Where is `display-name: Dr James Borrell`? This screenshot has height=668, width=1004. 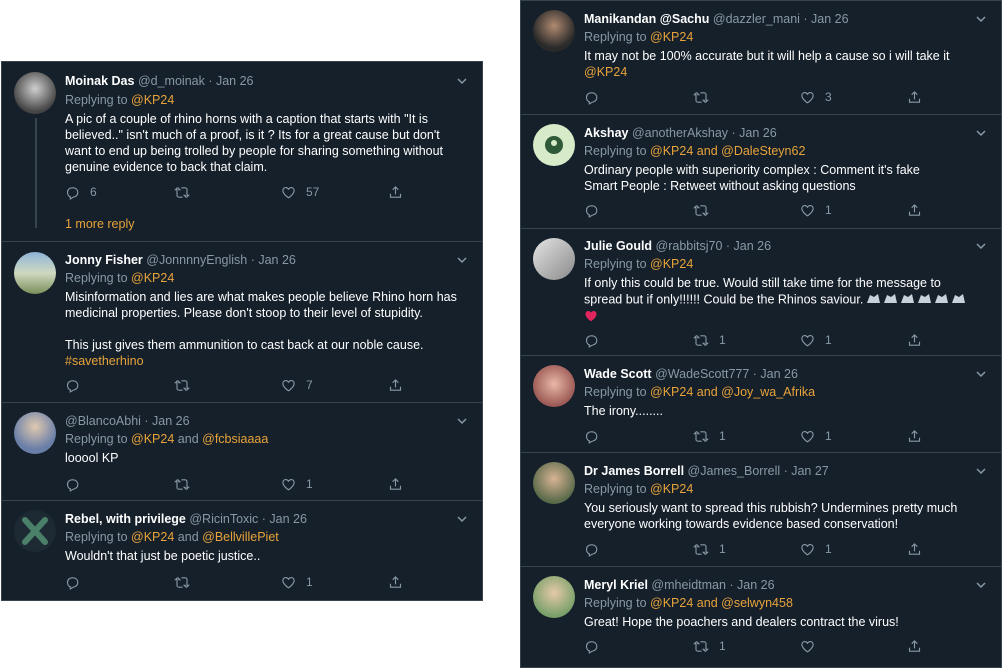 display-name: Dr James Borrell is located at coordinates (634, 471).